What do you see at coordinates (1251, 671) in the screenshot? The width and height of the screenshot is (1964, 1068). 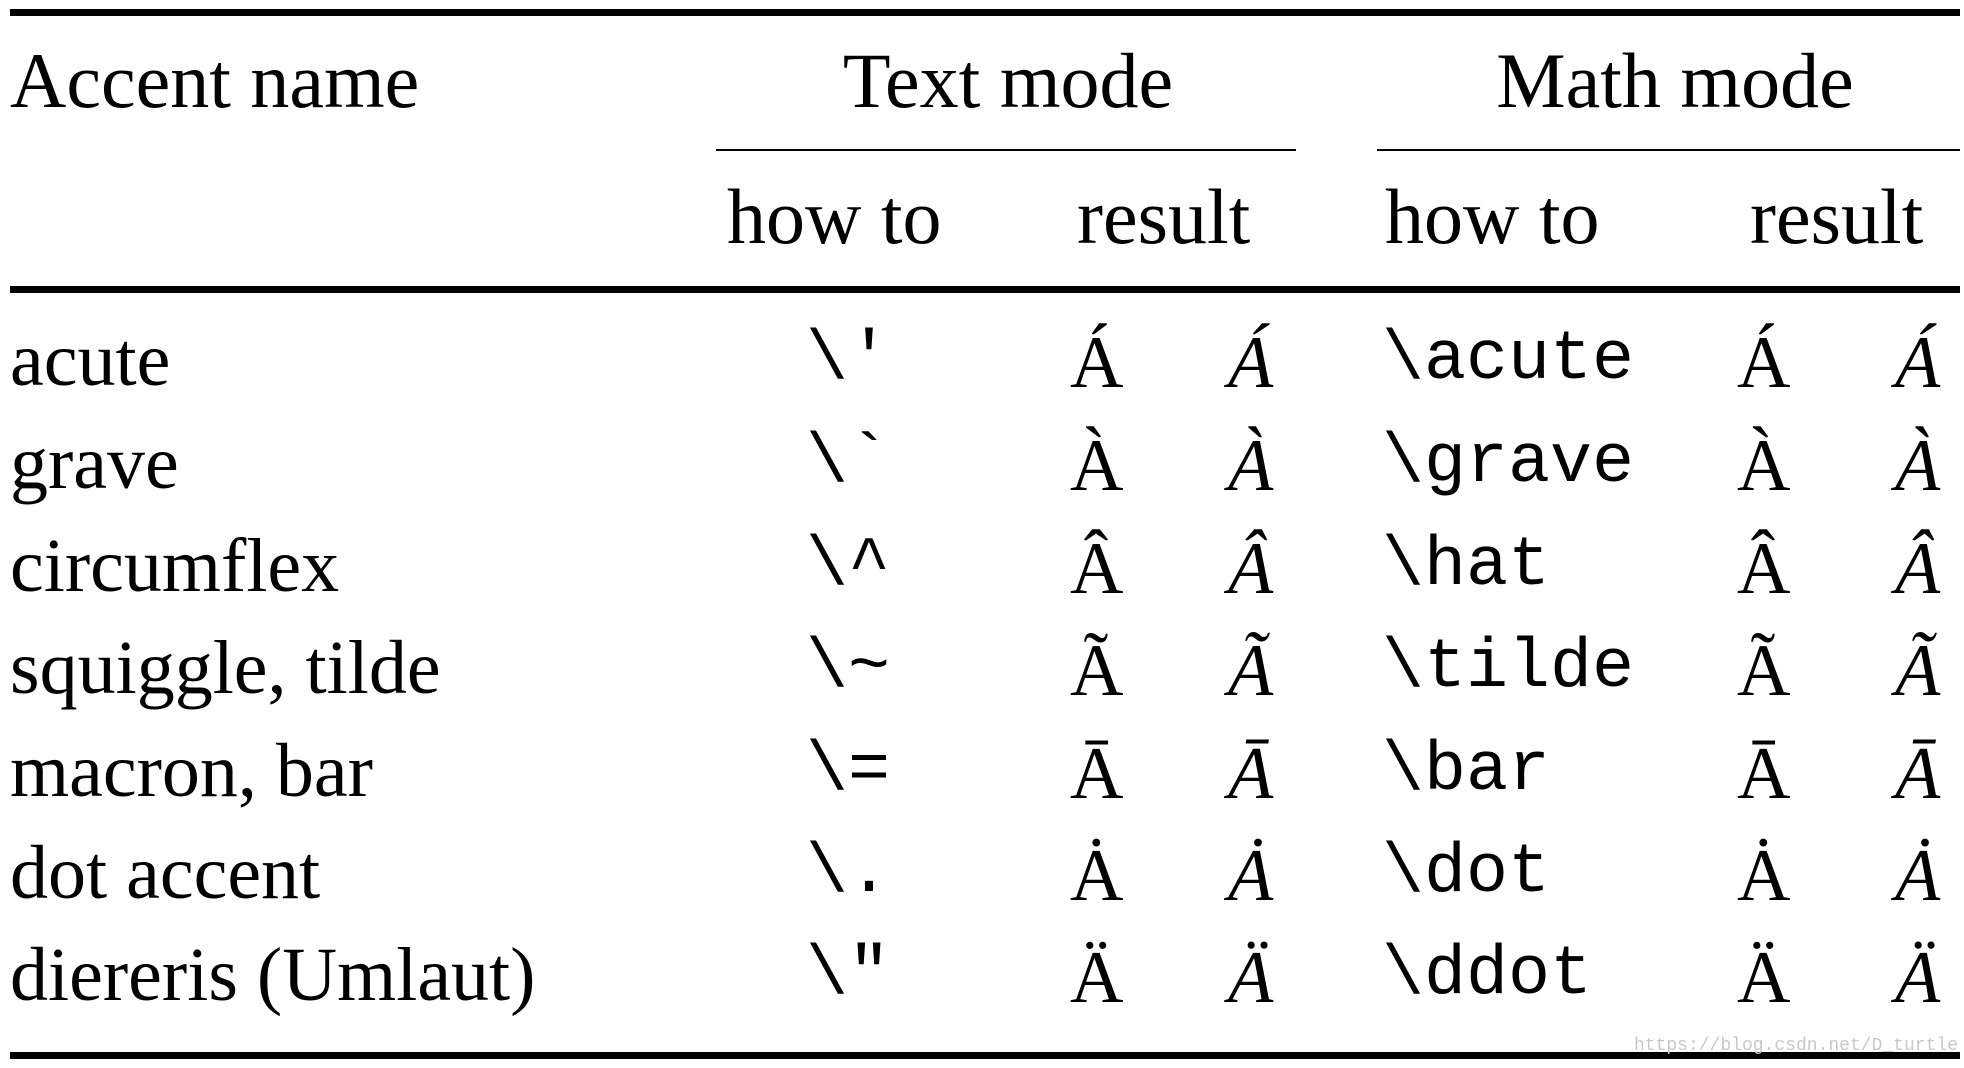 I see `text-mode-result-italic-cell: Ã` at bounding box center [1251, 671].